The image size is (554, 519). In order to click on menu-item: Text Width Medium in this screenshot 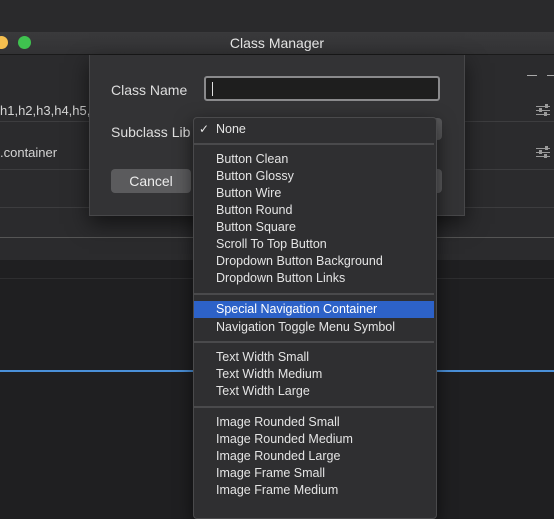, I will do `click(314, 374)`.